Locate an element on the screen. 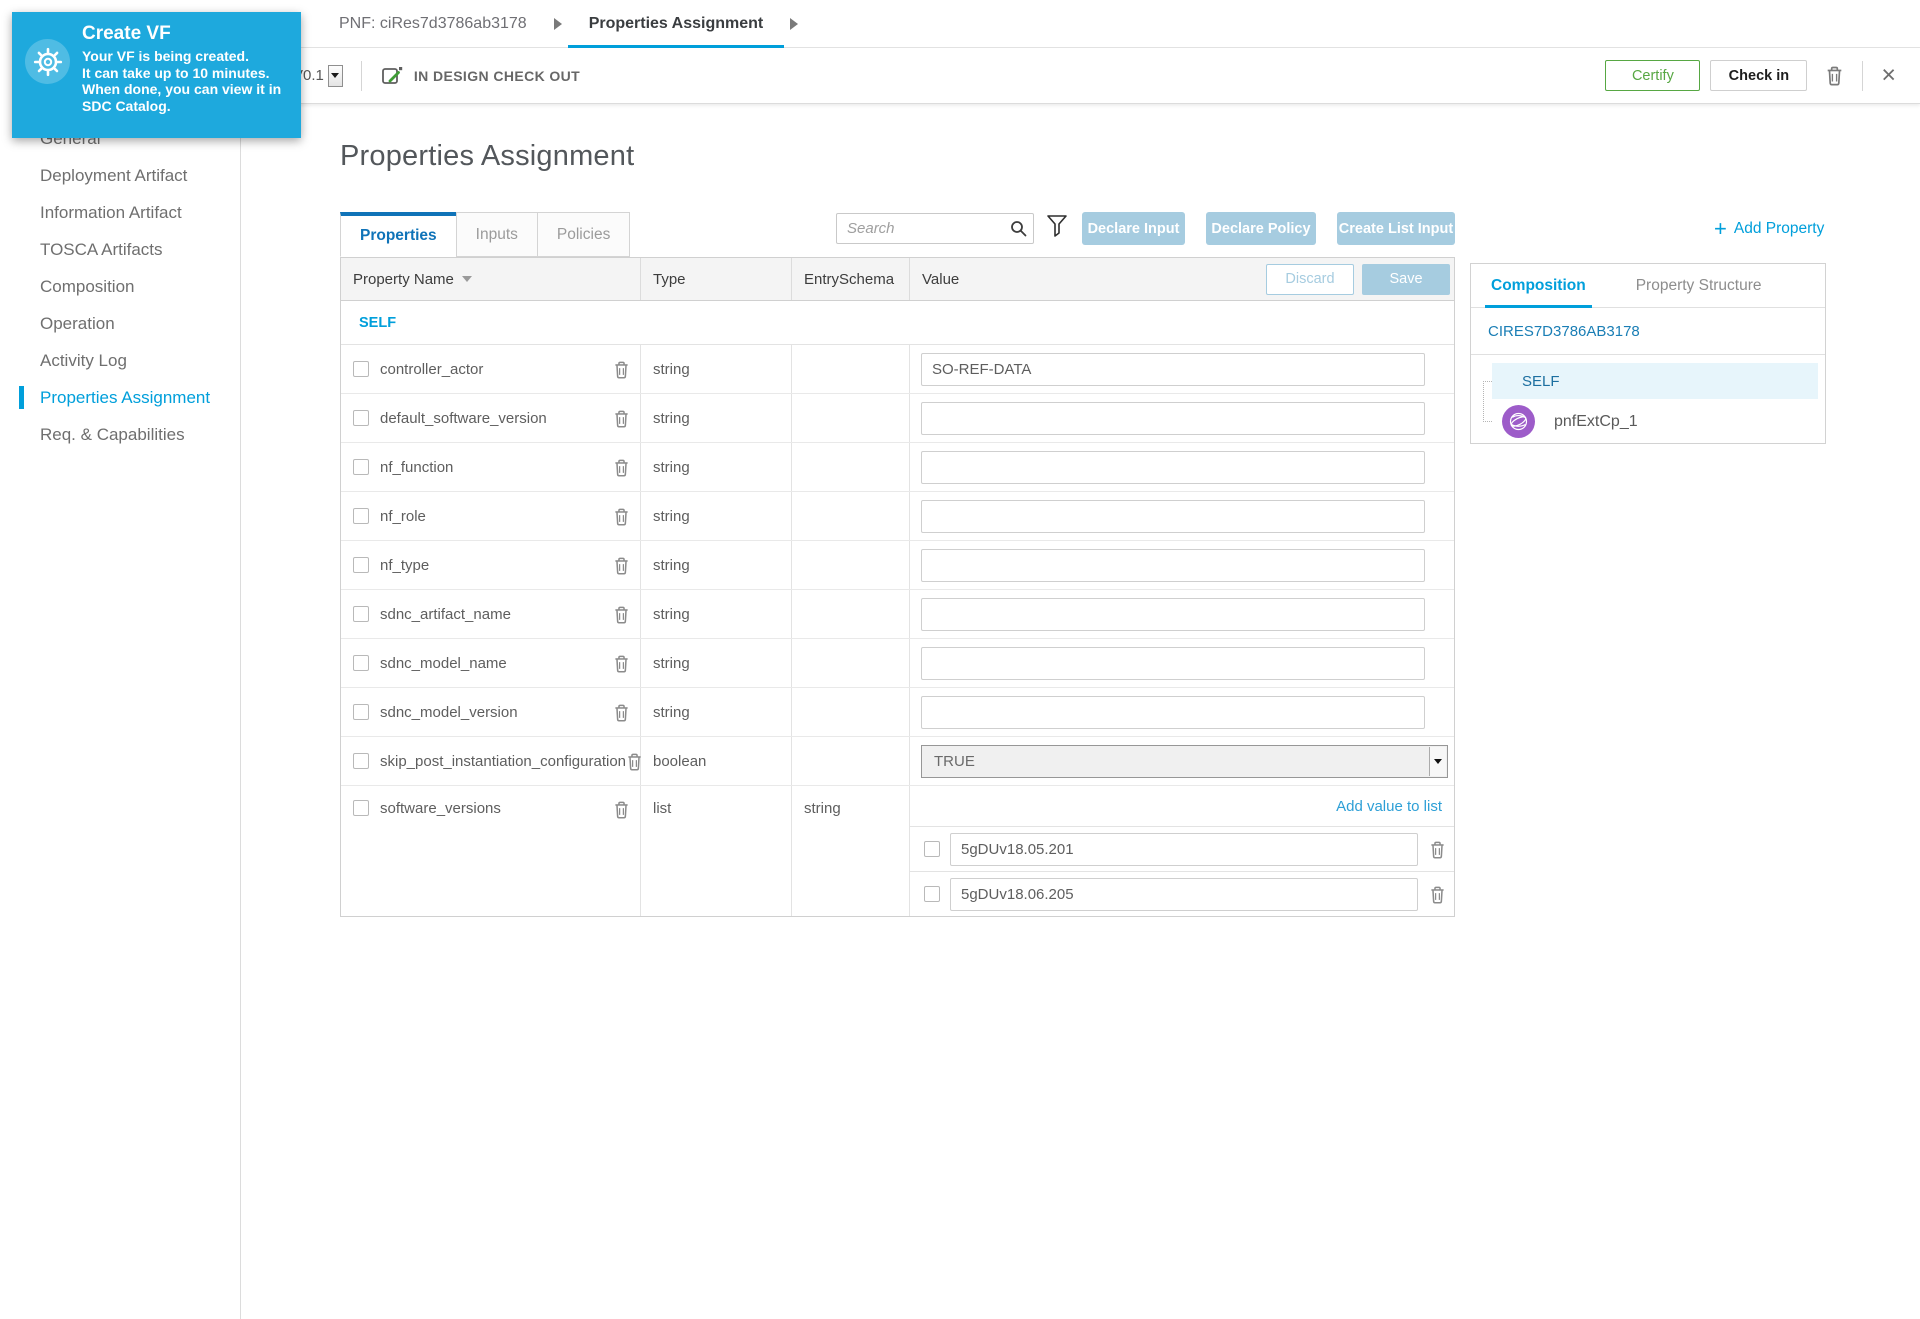 The width and height of the screenshot is (1920, 1319). breadcrumb-properties-assignment: Properties Assignment is located at coordinates (676, 24).